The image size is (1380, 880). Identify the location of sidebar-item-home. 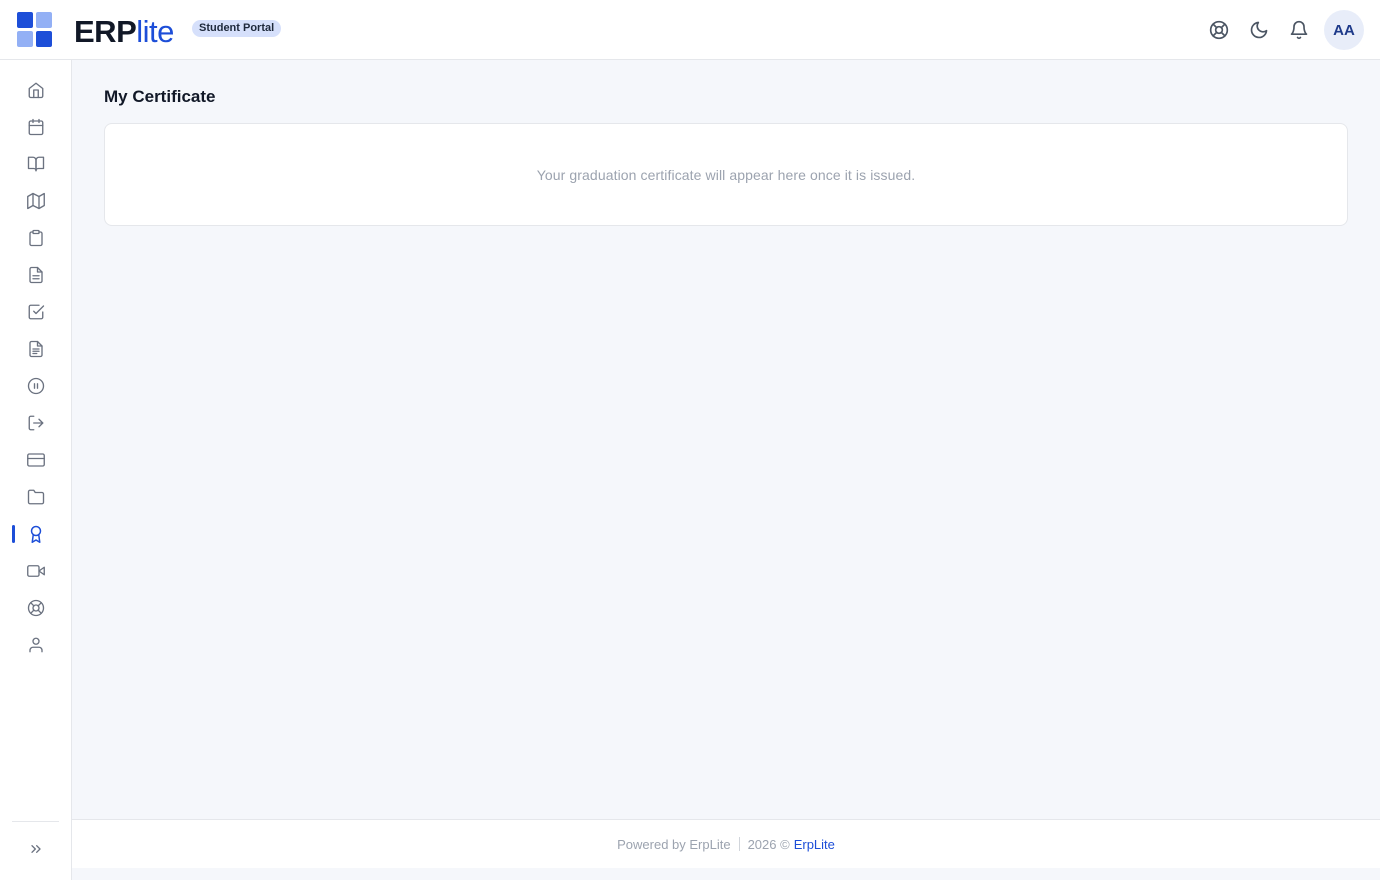
(36, 90).